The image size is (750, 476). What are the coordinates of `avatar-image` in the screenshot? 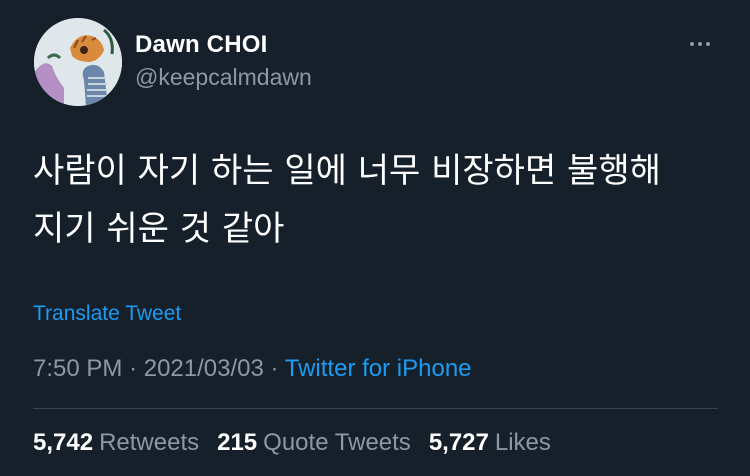 It's located at (78, 62).